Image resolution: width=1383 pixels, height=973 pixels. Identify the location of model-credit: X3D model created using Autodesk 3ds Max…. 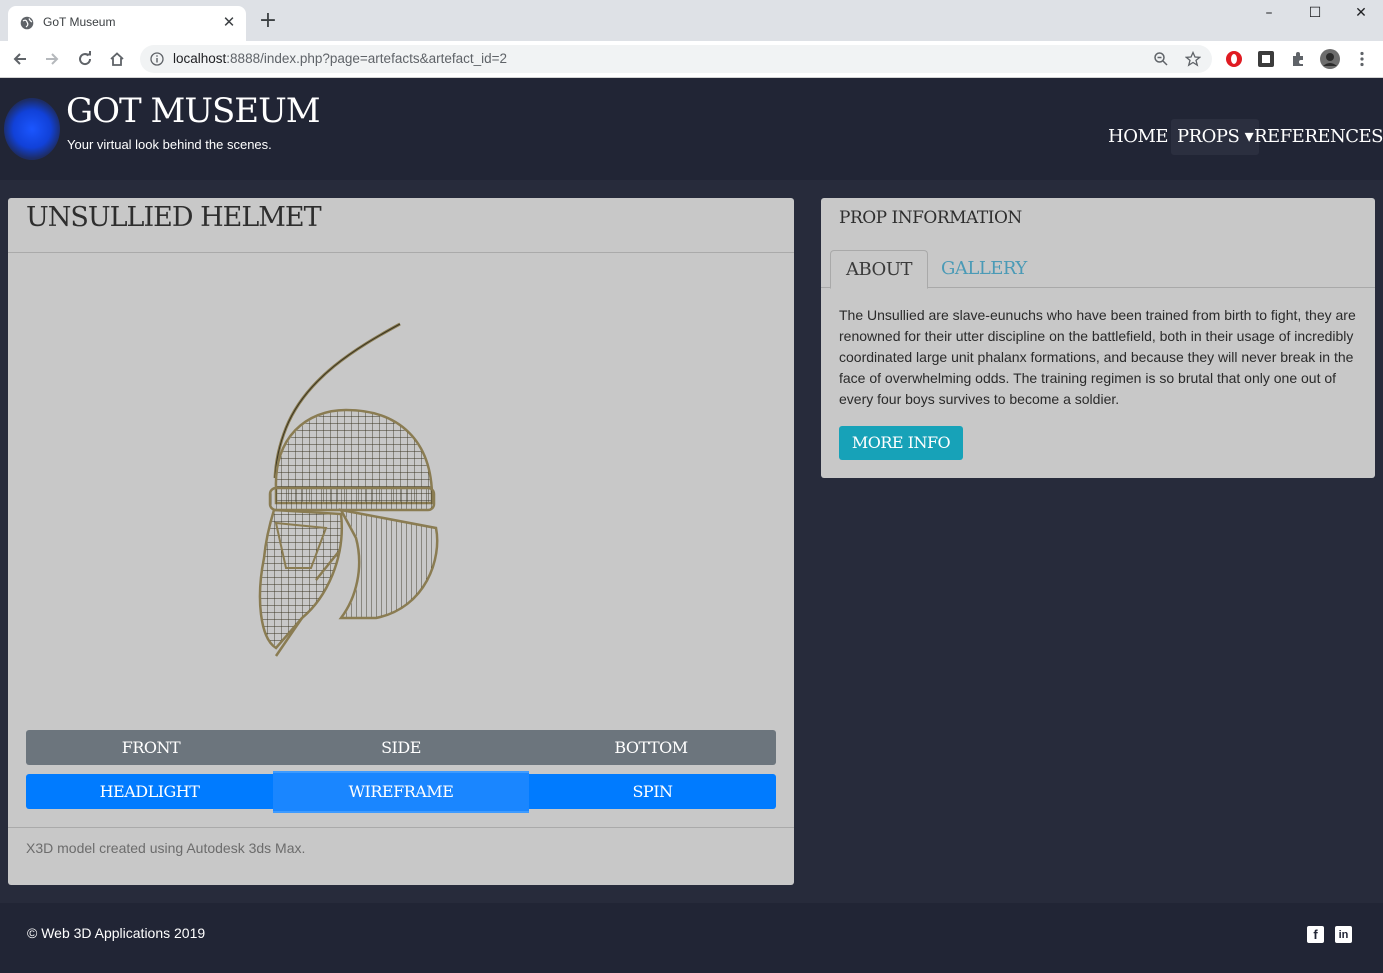
(166, 848).